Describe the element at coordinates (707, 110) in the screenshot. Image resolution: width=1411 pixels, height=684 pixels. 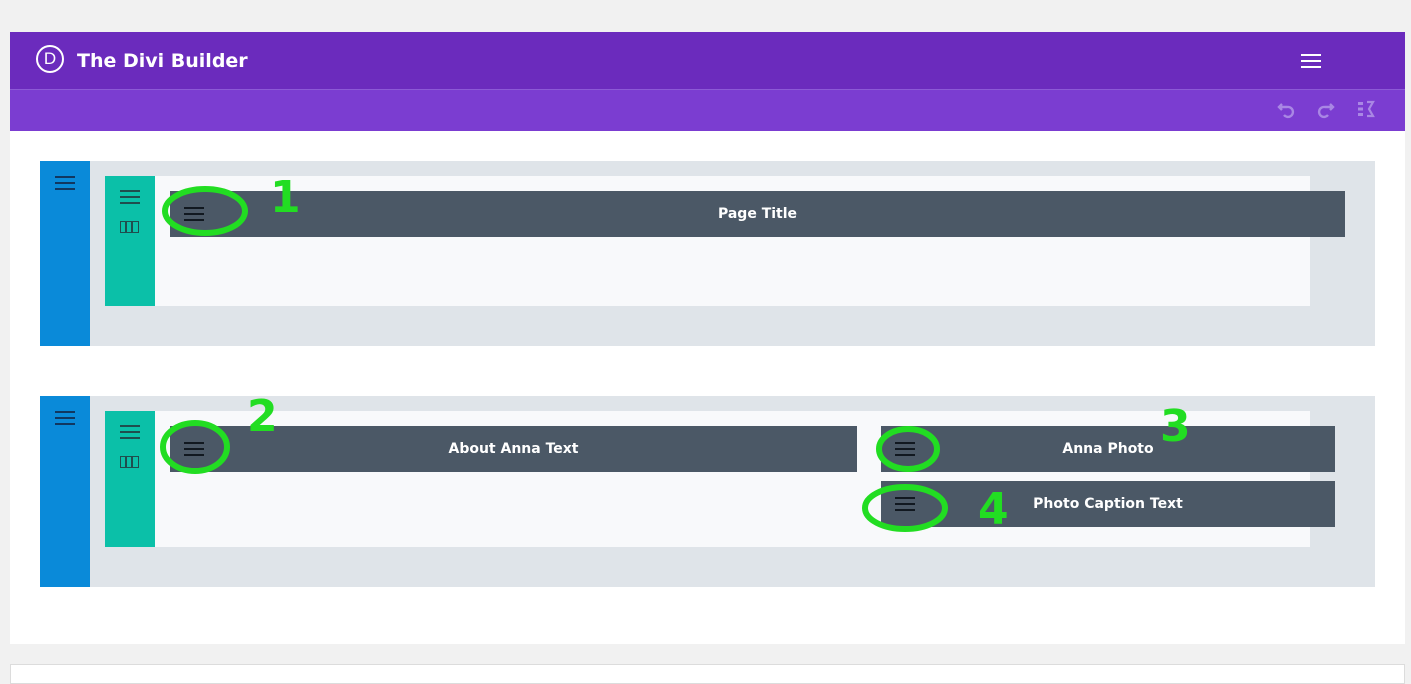
I see `builder-toolbar` at that location.